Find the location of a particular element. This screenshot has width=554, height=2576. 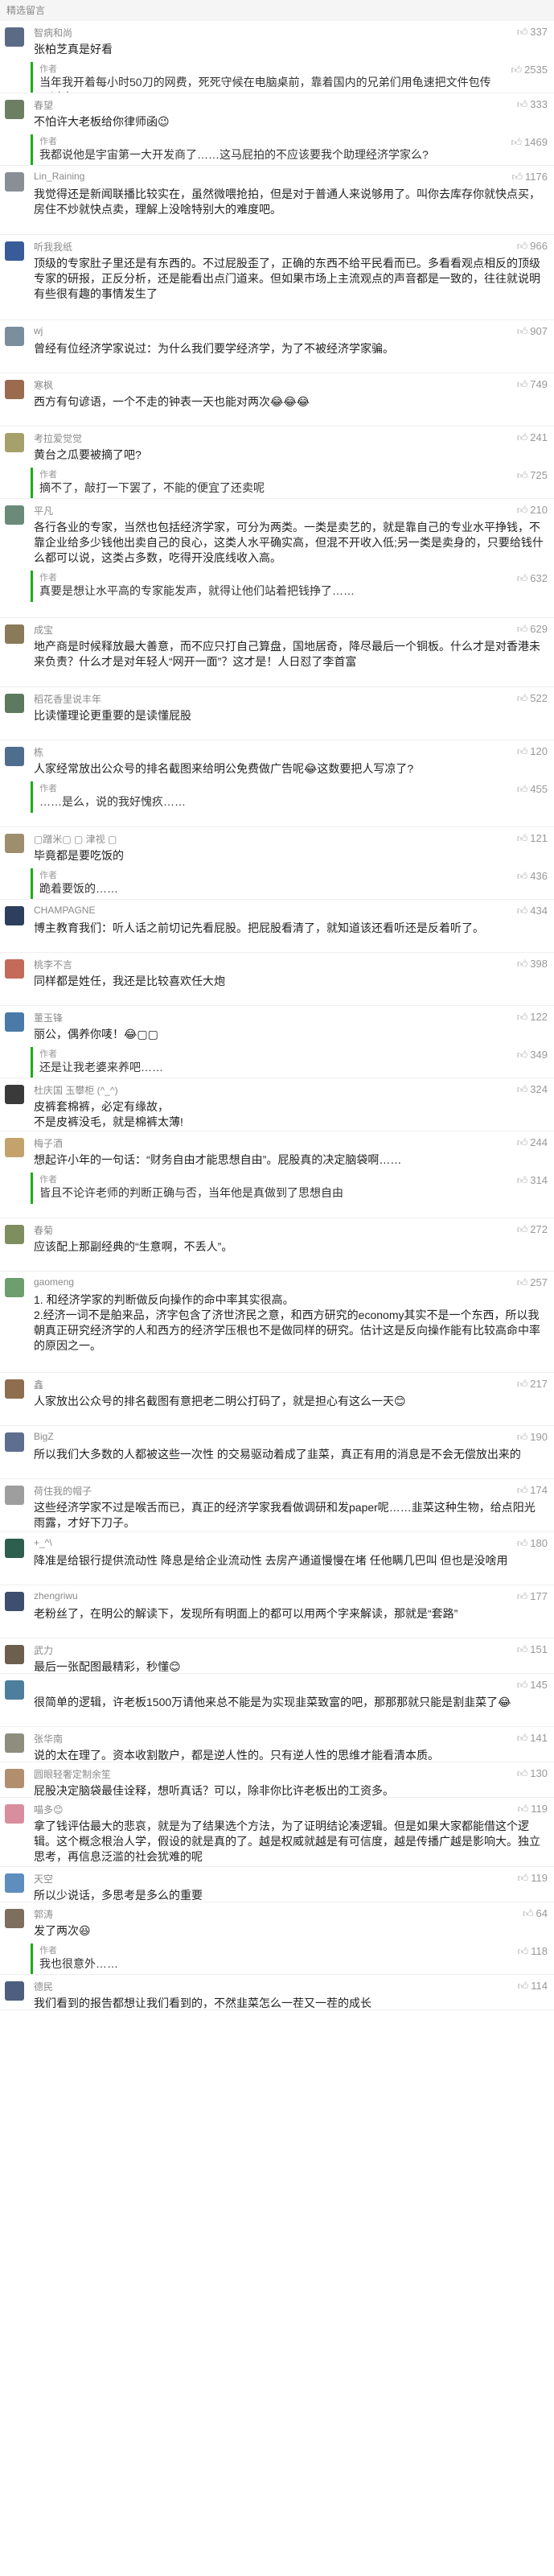

like-button: 👍︎ 174 is located at coordinates (532, 1490).